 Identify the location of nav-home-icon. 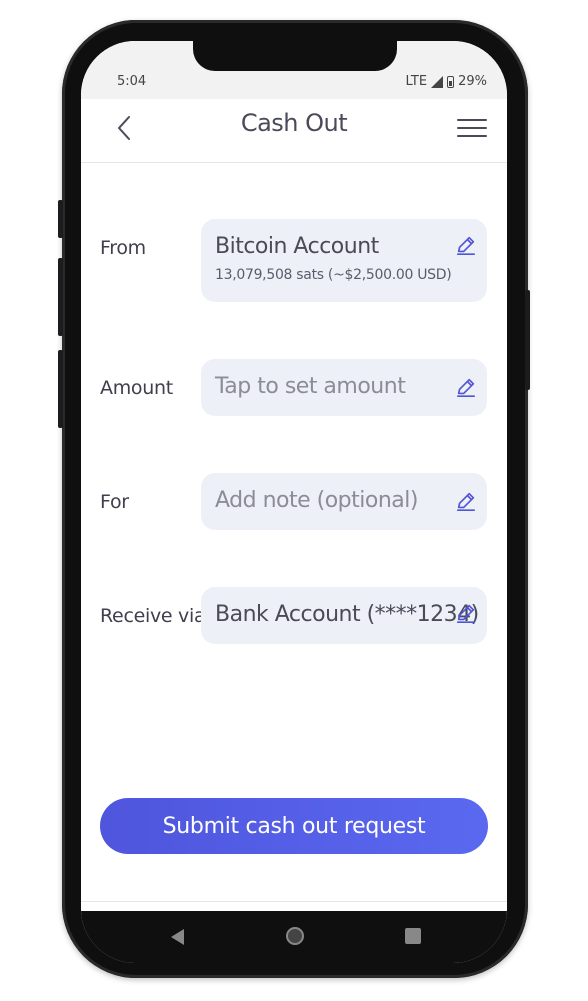
(295, 936).